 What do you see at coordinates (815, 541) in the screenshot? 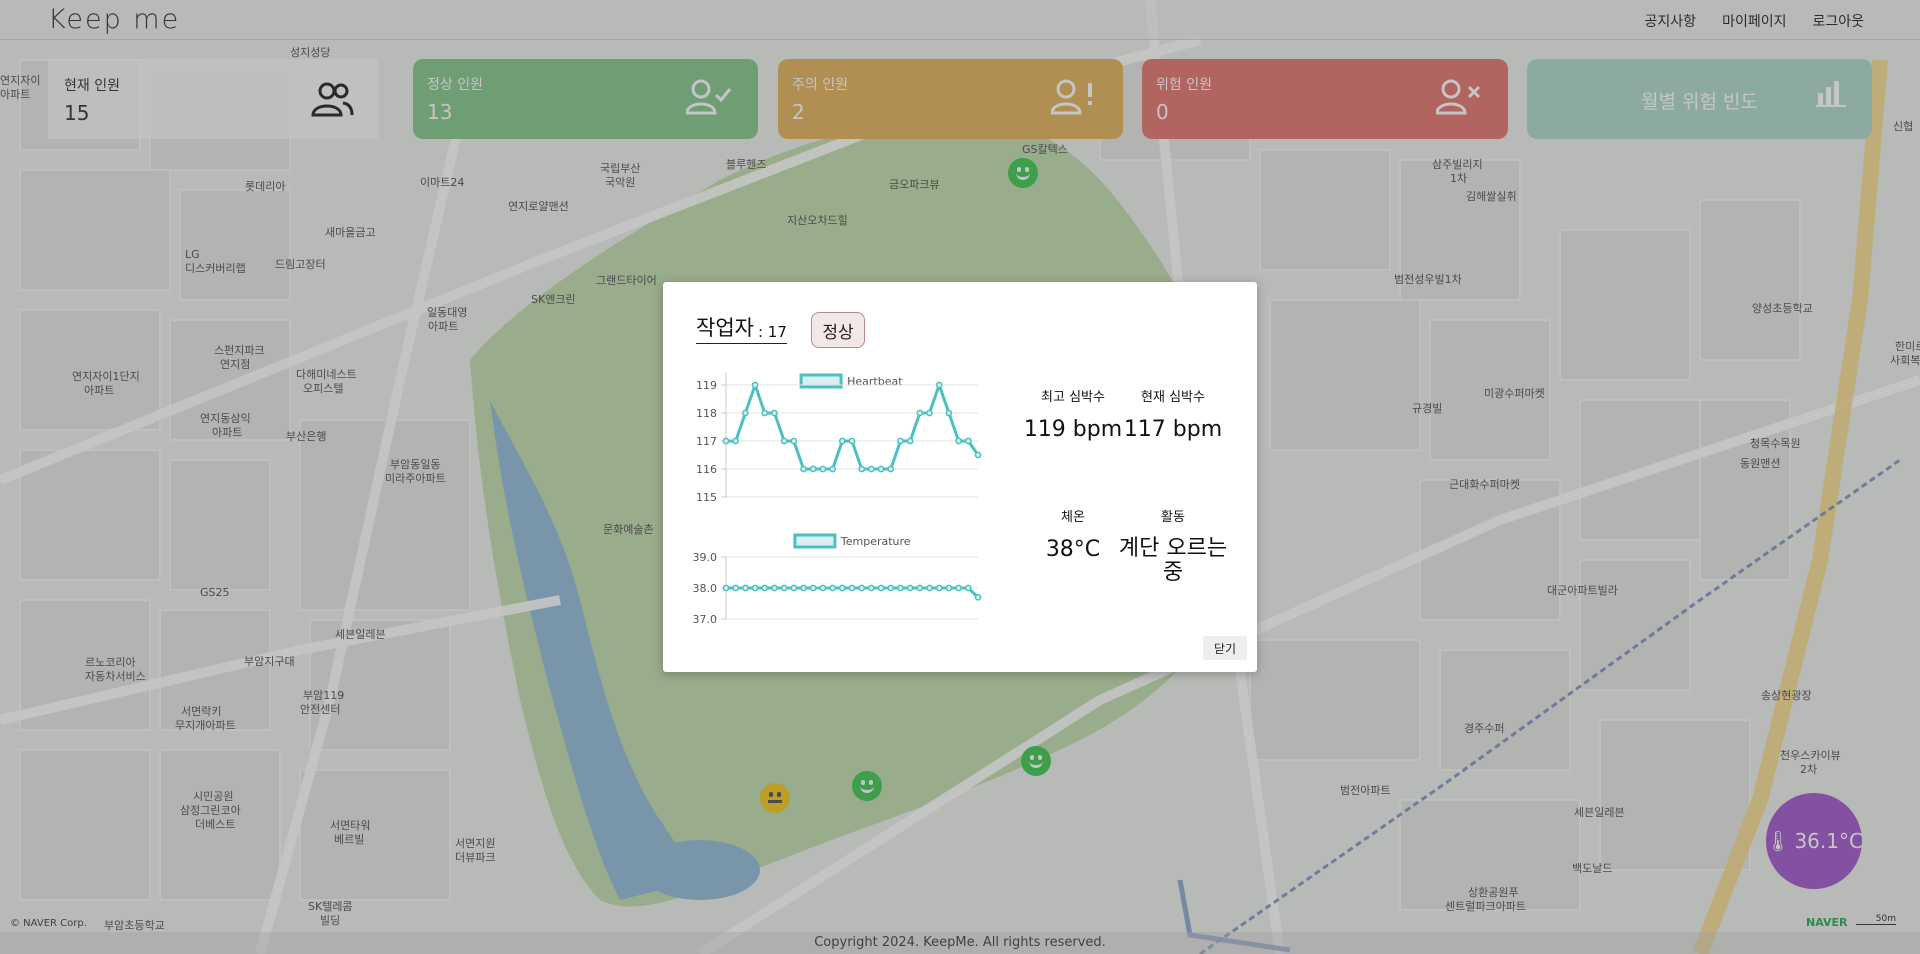
I see `temperature-legend-swatch` at bounding box center [815, 541].